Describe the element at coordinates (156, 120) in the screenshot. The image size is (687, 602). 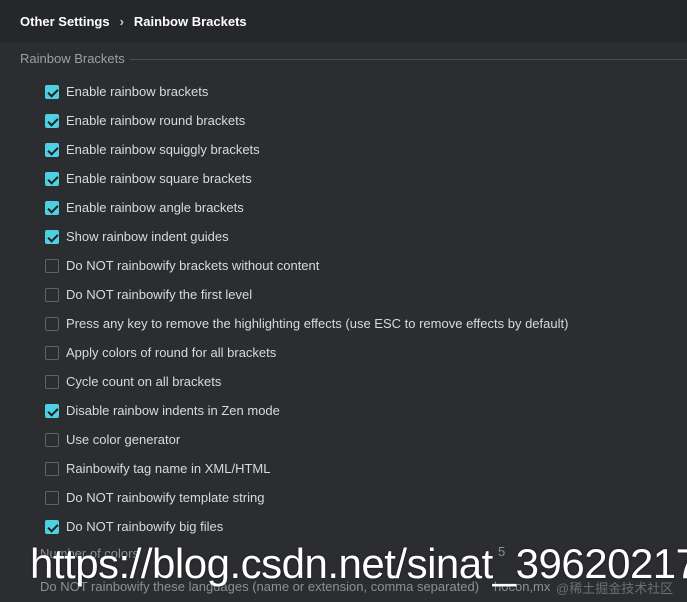
I see `option-label: Enable rainbow round brackets` at that location.